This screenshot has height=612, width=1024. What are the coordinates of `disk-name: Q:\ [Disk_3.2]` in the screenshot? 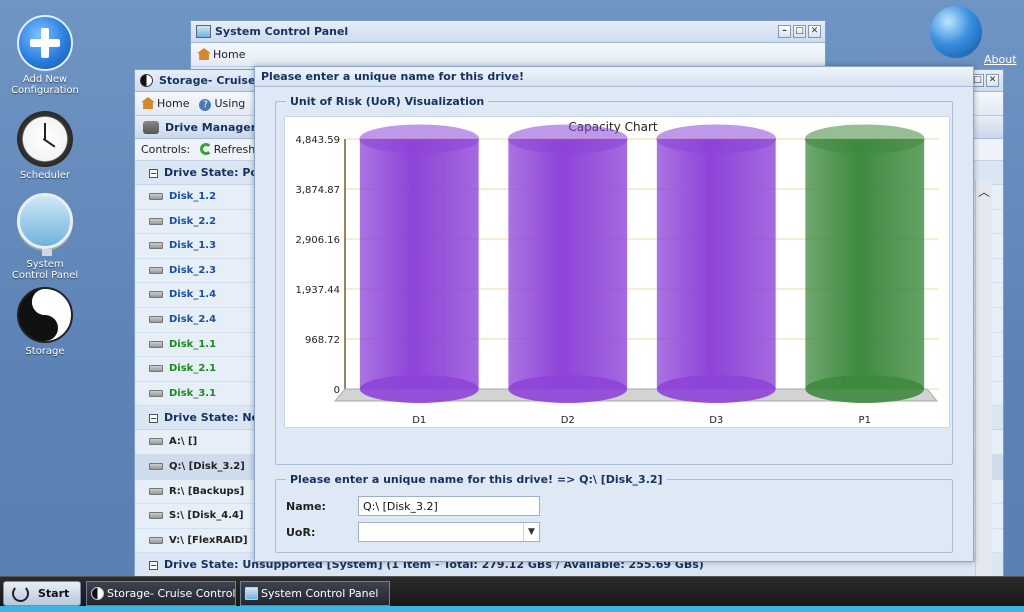 It's located at (207, 466).